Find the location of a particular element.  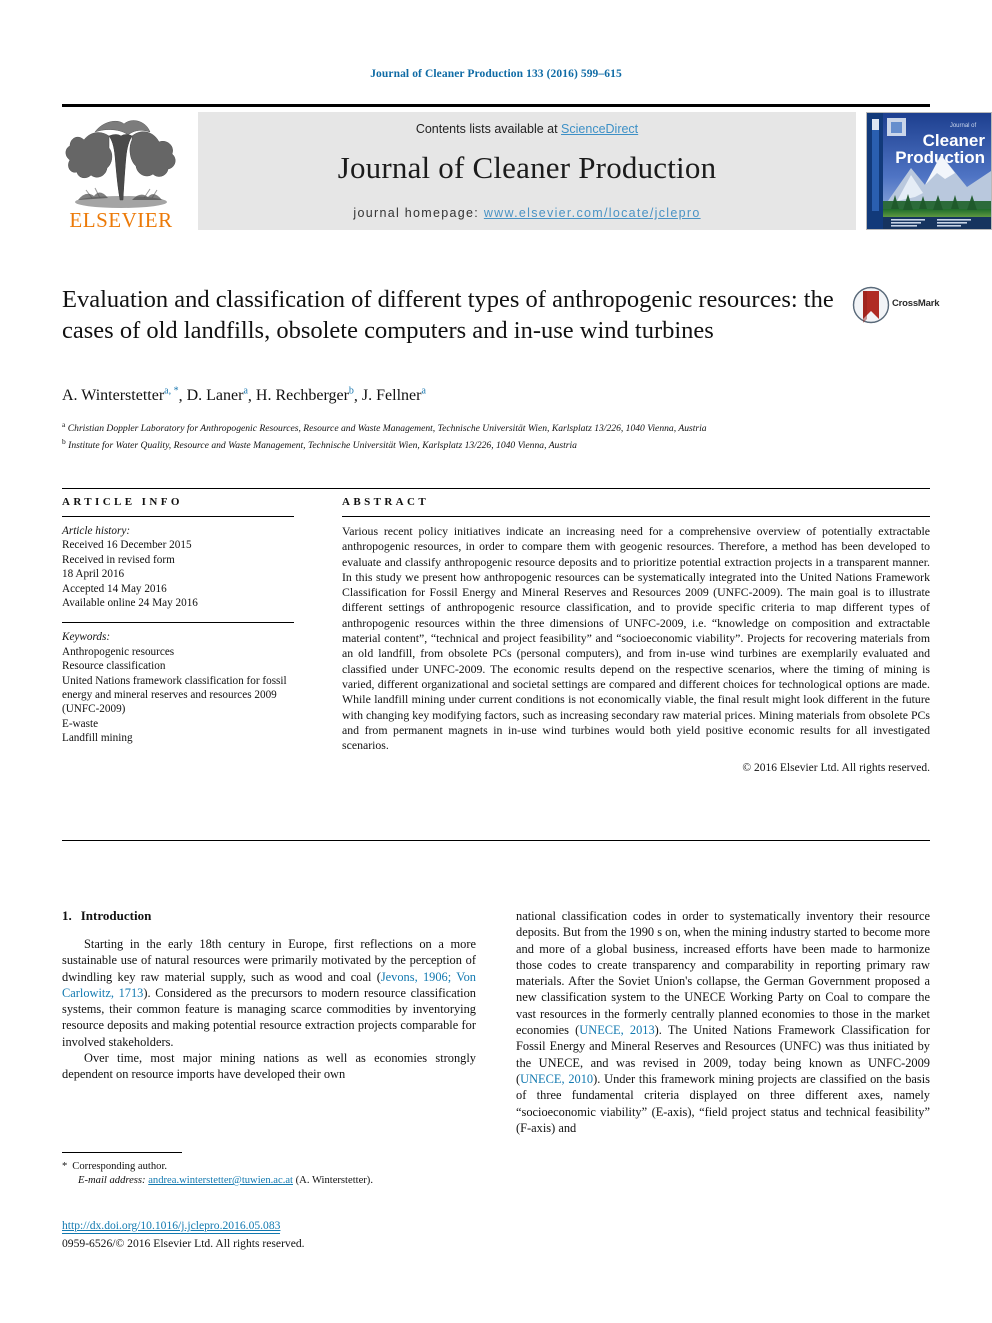

abstract-rule is located at coordinates (636, 516).